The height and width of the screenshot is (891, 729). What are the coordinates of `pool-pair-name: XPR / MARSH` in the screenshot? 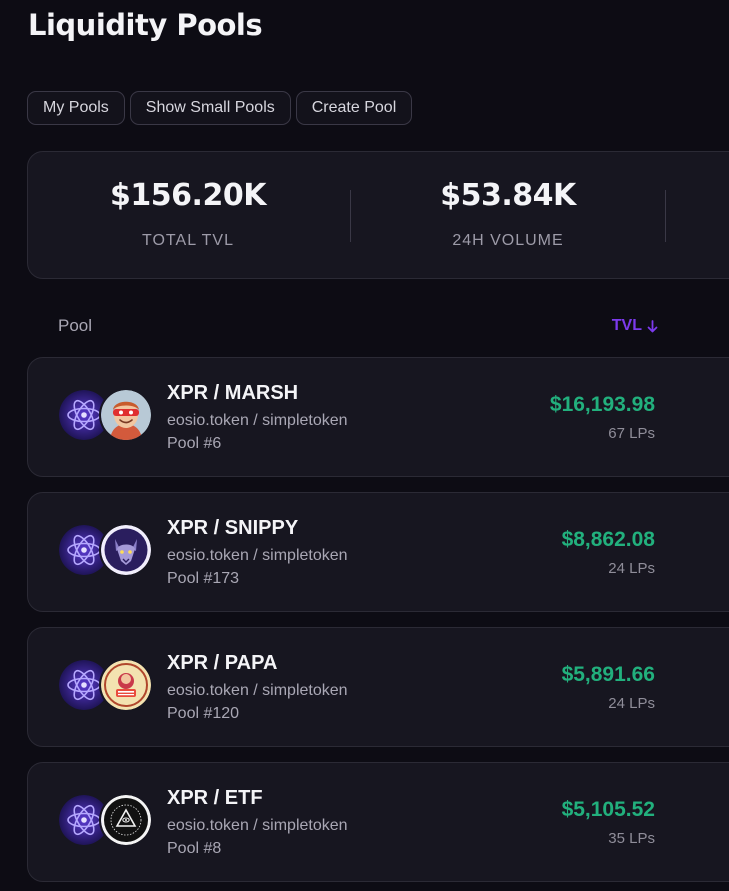 It's located at (233, 393).